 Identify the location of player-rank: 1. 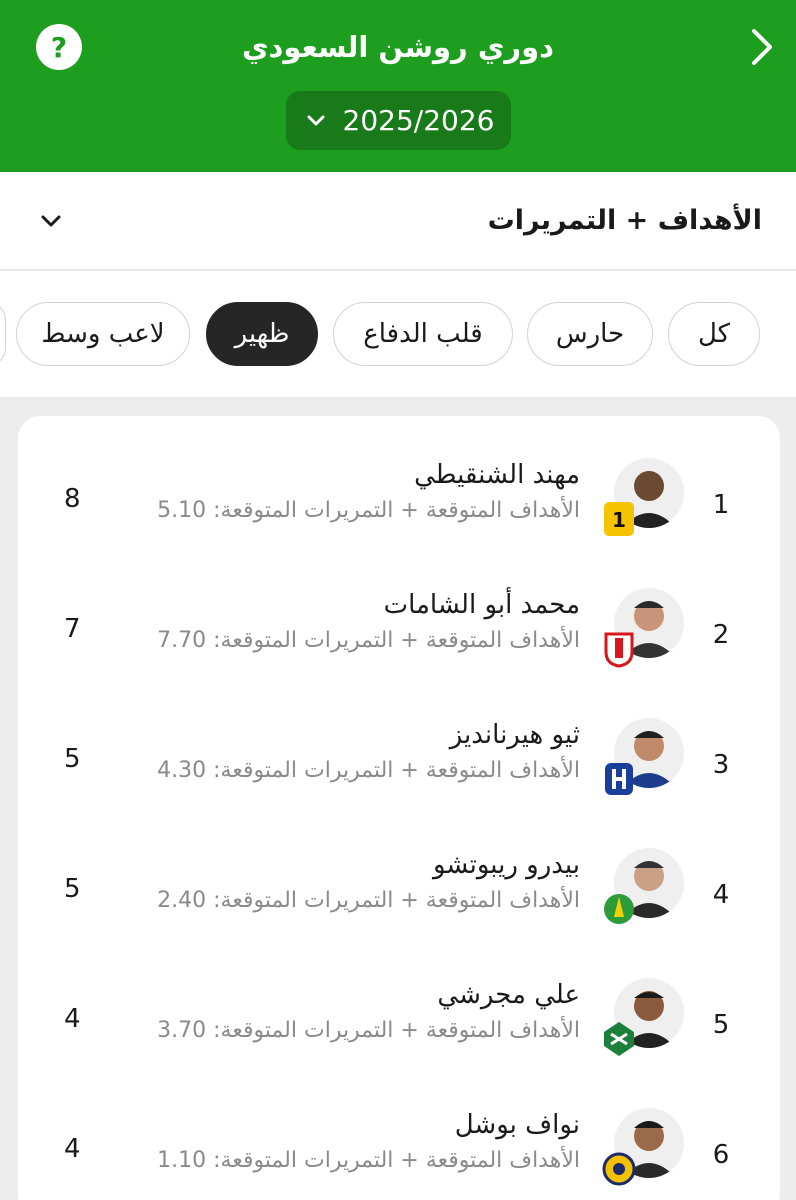
(721, 505).